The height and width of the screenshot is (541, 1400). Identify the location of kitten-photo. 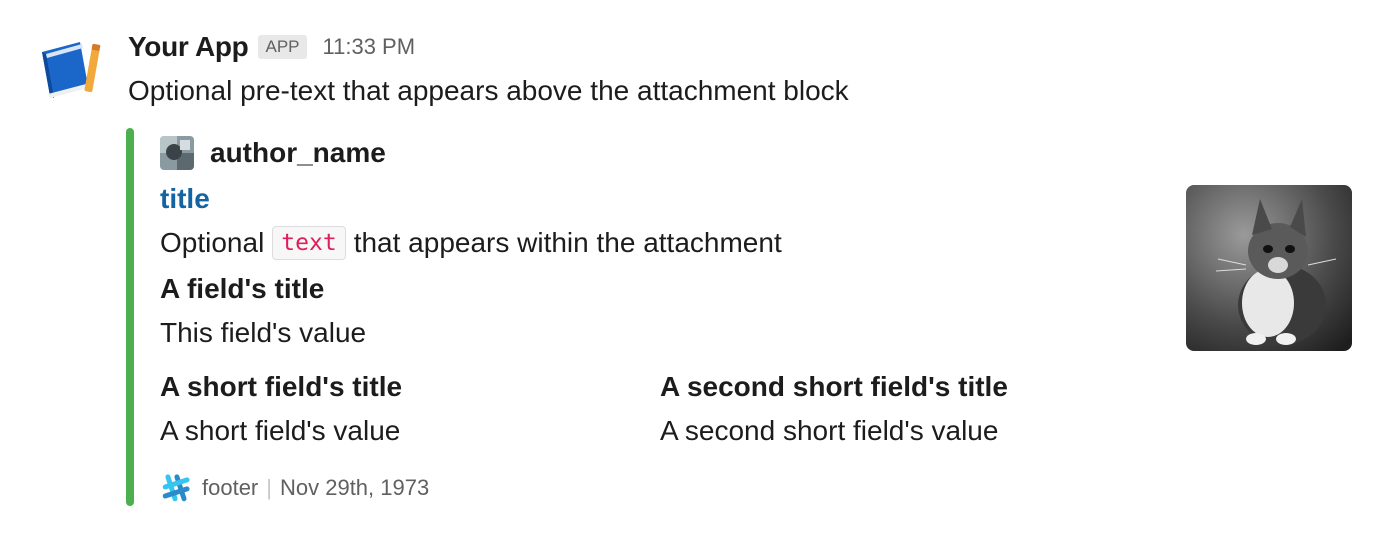
(1269, 268).